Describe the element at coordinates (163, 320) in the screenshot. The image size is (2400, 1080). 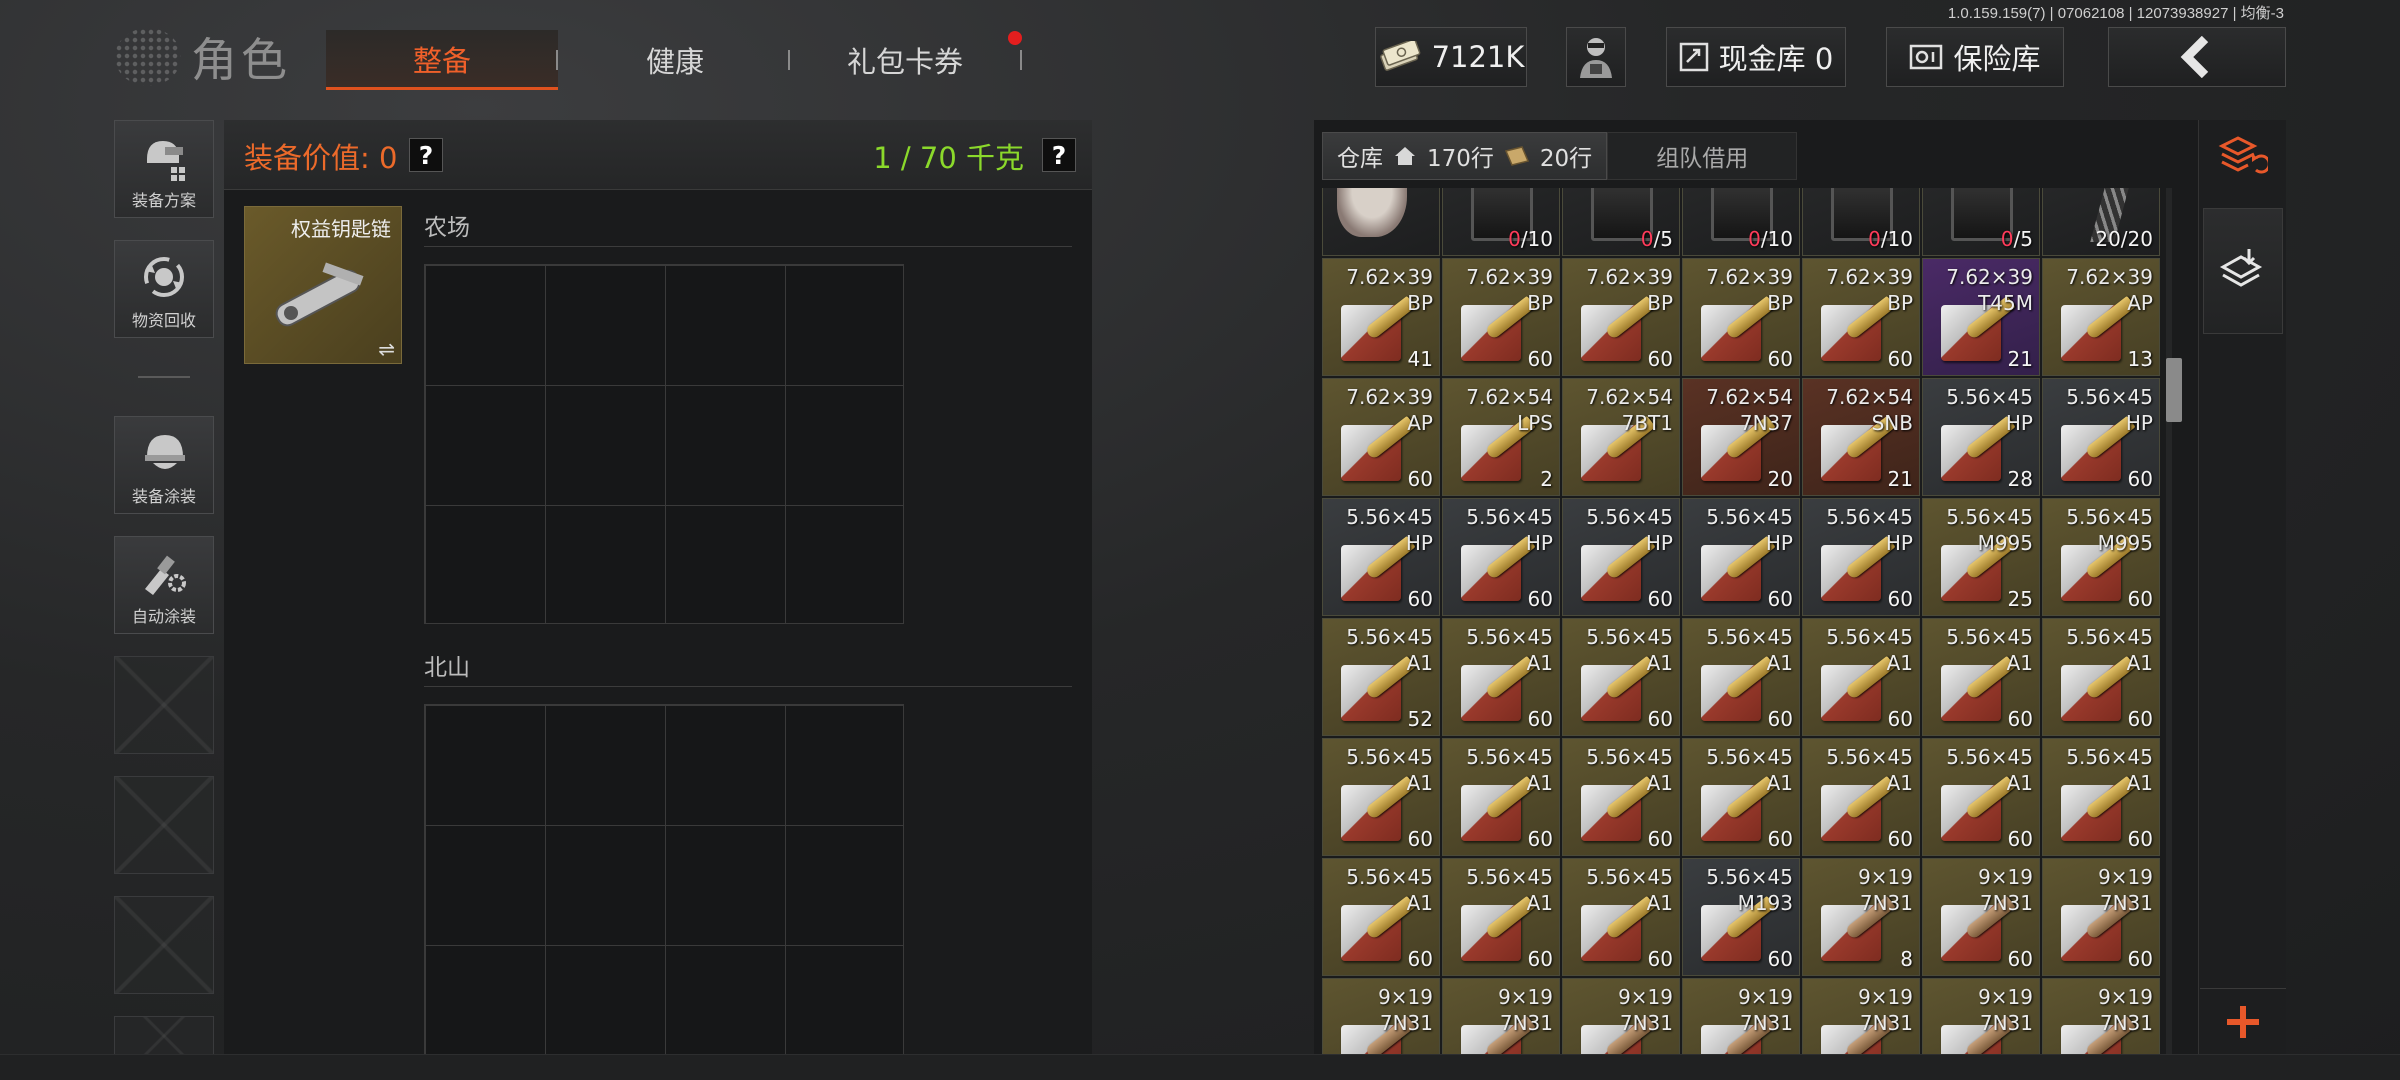
I see `sidebar-item-label: 物资回收` at that location.